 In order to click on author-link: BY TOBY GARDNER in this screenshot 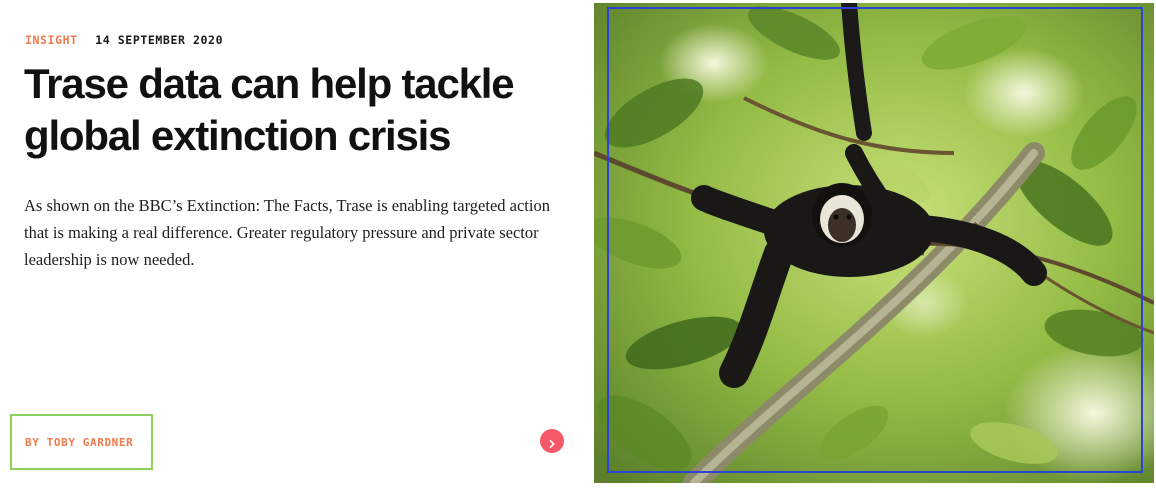, I will do `click(81, 442)`.